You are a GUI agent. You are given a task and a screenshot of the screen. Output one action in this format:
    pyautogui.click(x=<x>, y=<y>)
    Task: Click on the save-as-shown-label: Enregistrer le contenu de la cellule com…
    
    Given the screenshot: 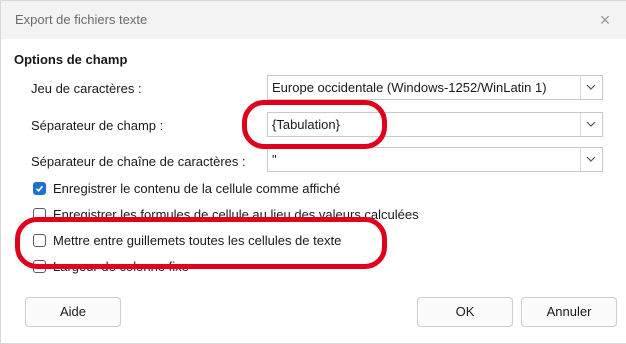 What is the action you would take?
    pyautogui.click(x=197, y=188)
    